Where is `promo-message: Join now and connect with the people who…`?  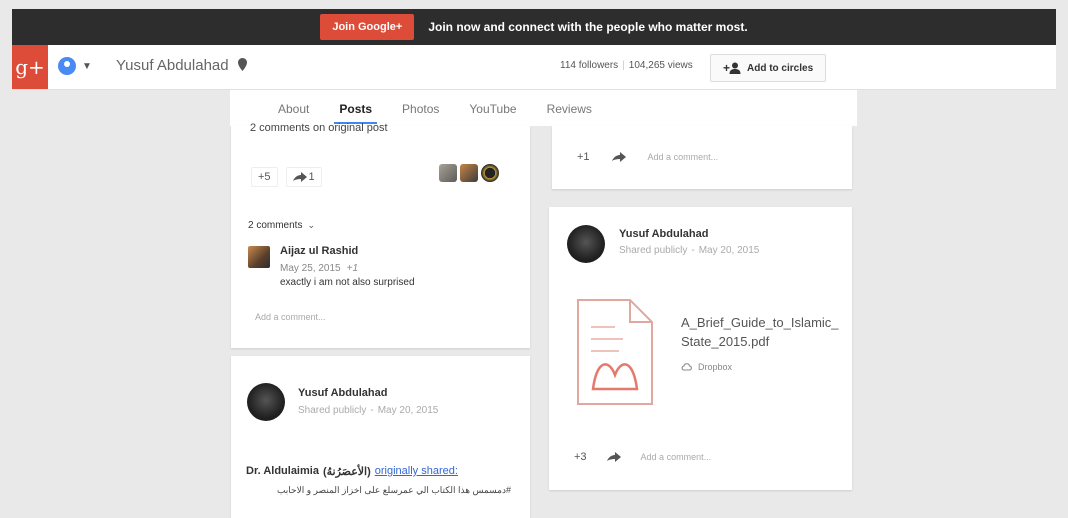
promo-message: Join now and connect with the people who… is located at coordinates (588, 27).